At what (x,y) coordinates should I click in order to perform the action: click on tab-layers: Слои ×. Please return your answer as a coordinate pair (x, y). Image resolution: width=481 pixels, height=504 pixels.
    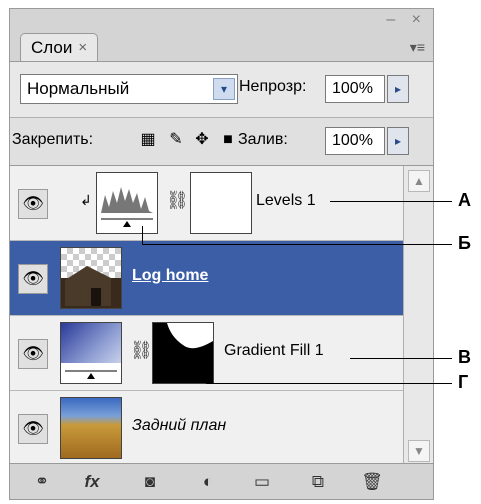
    Looking at the image, I should click on (59, 47).